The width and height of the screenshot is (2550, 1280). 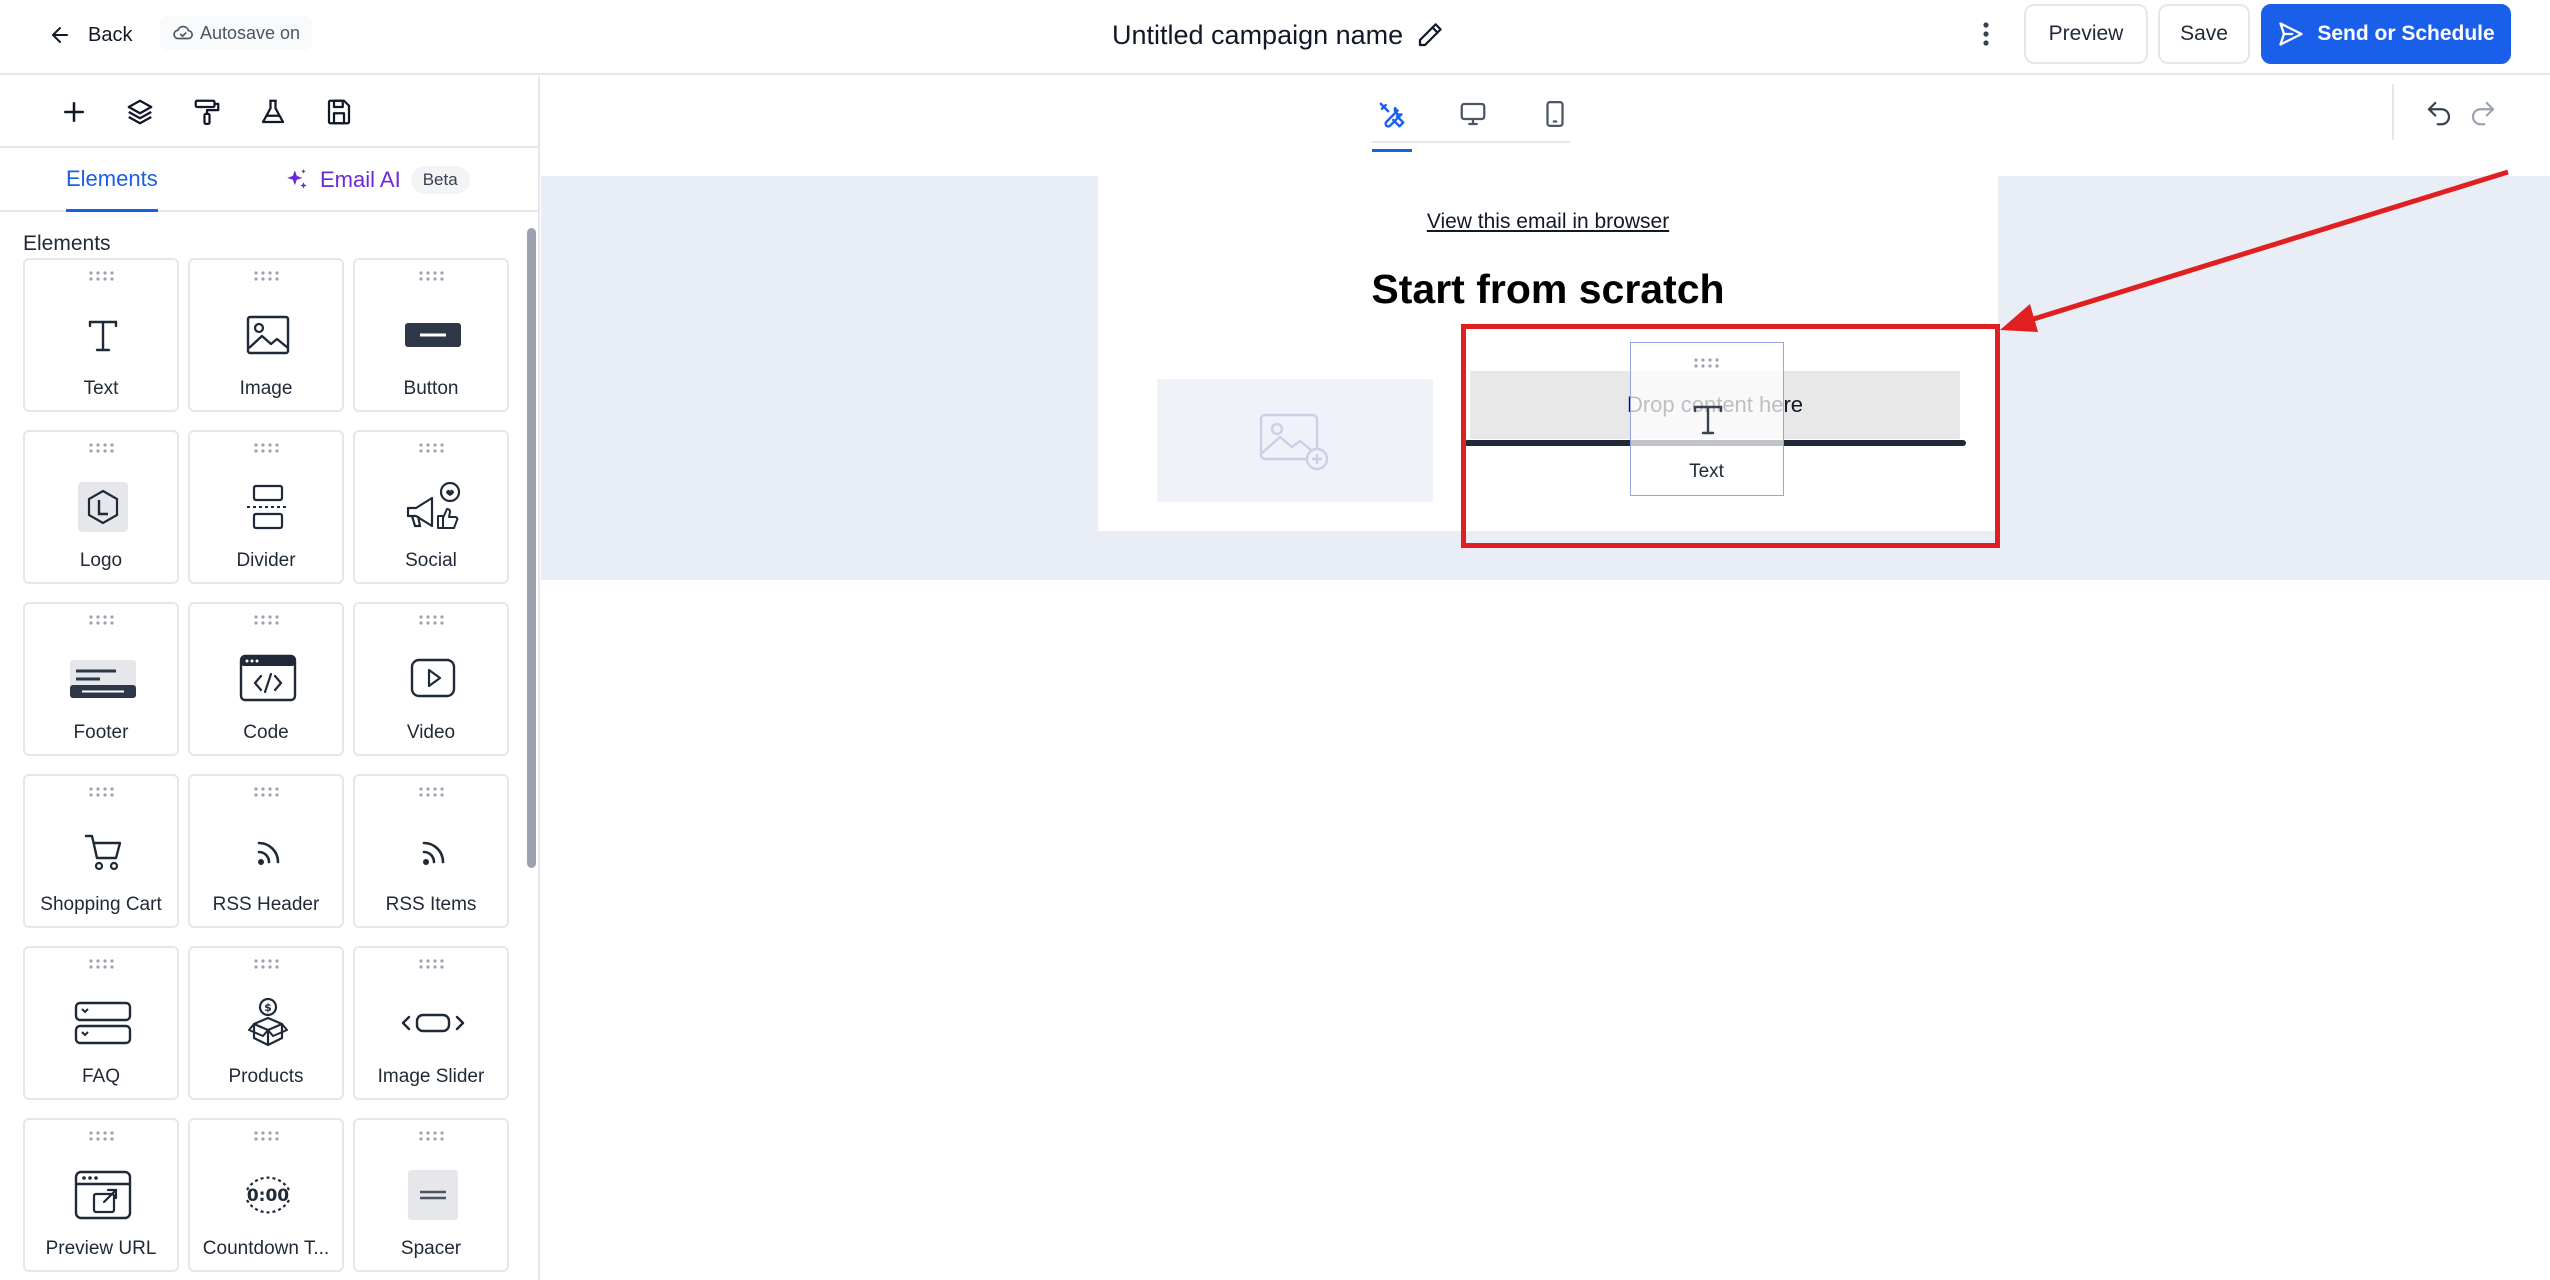 I want to click on image-placeholder, so click(x=1295, y=440).